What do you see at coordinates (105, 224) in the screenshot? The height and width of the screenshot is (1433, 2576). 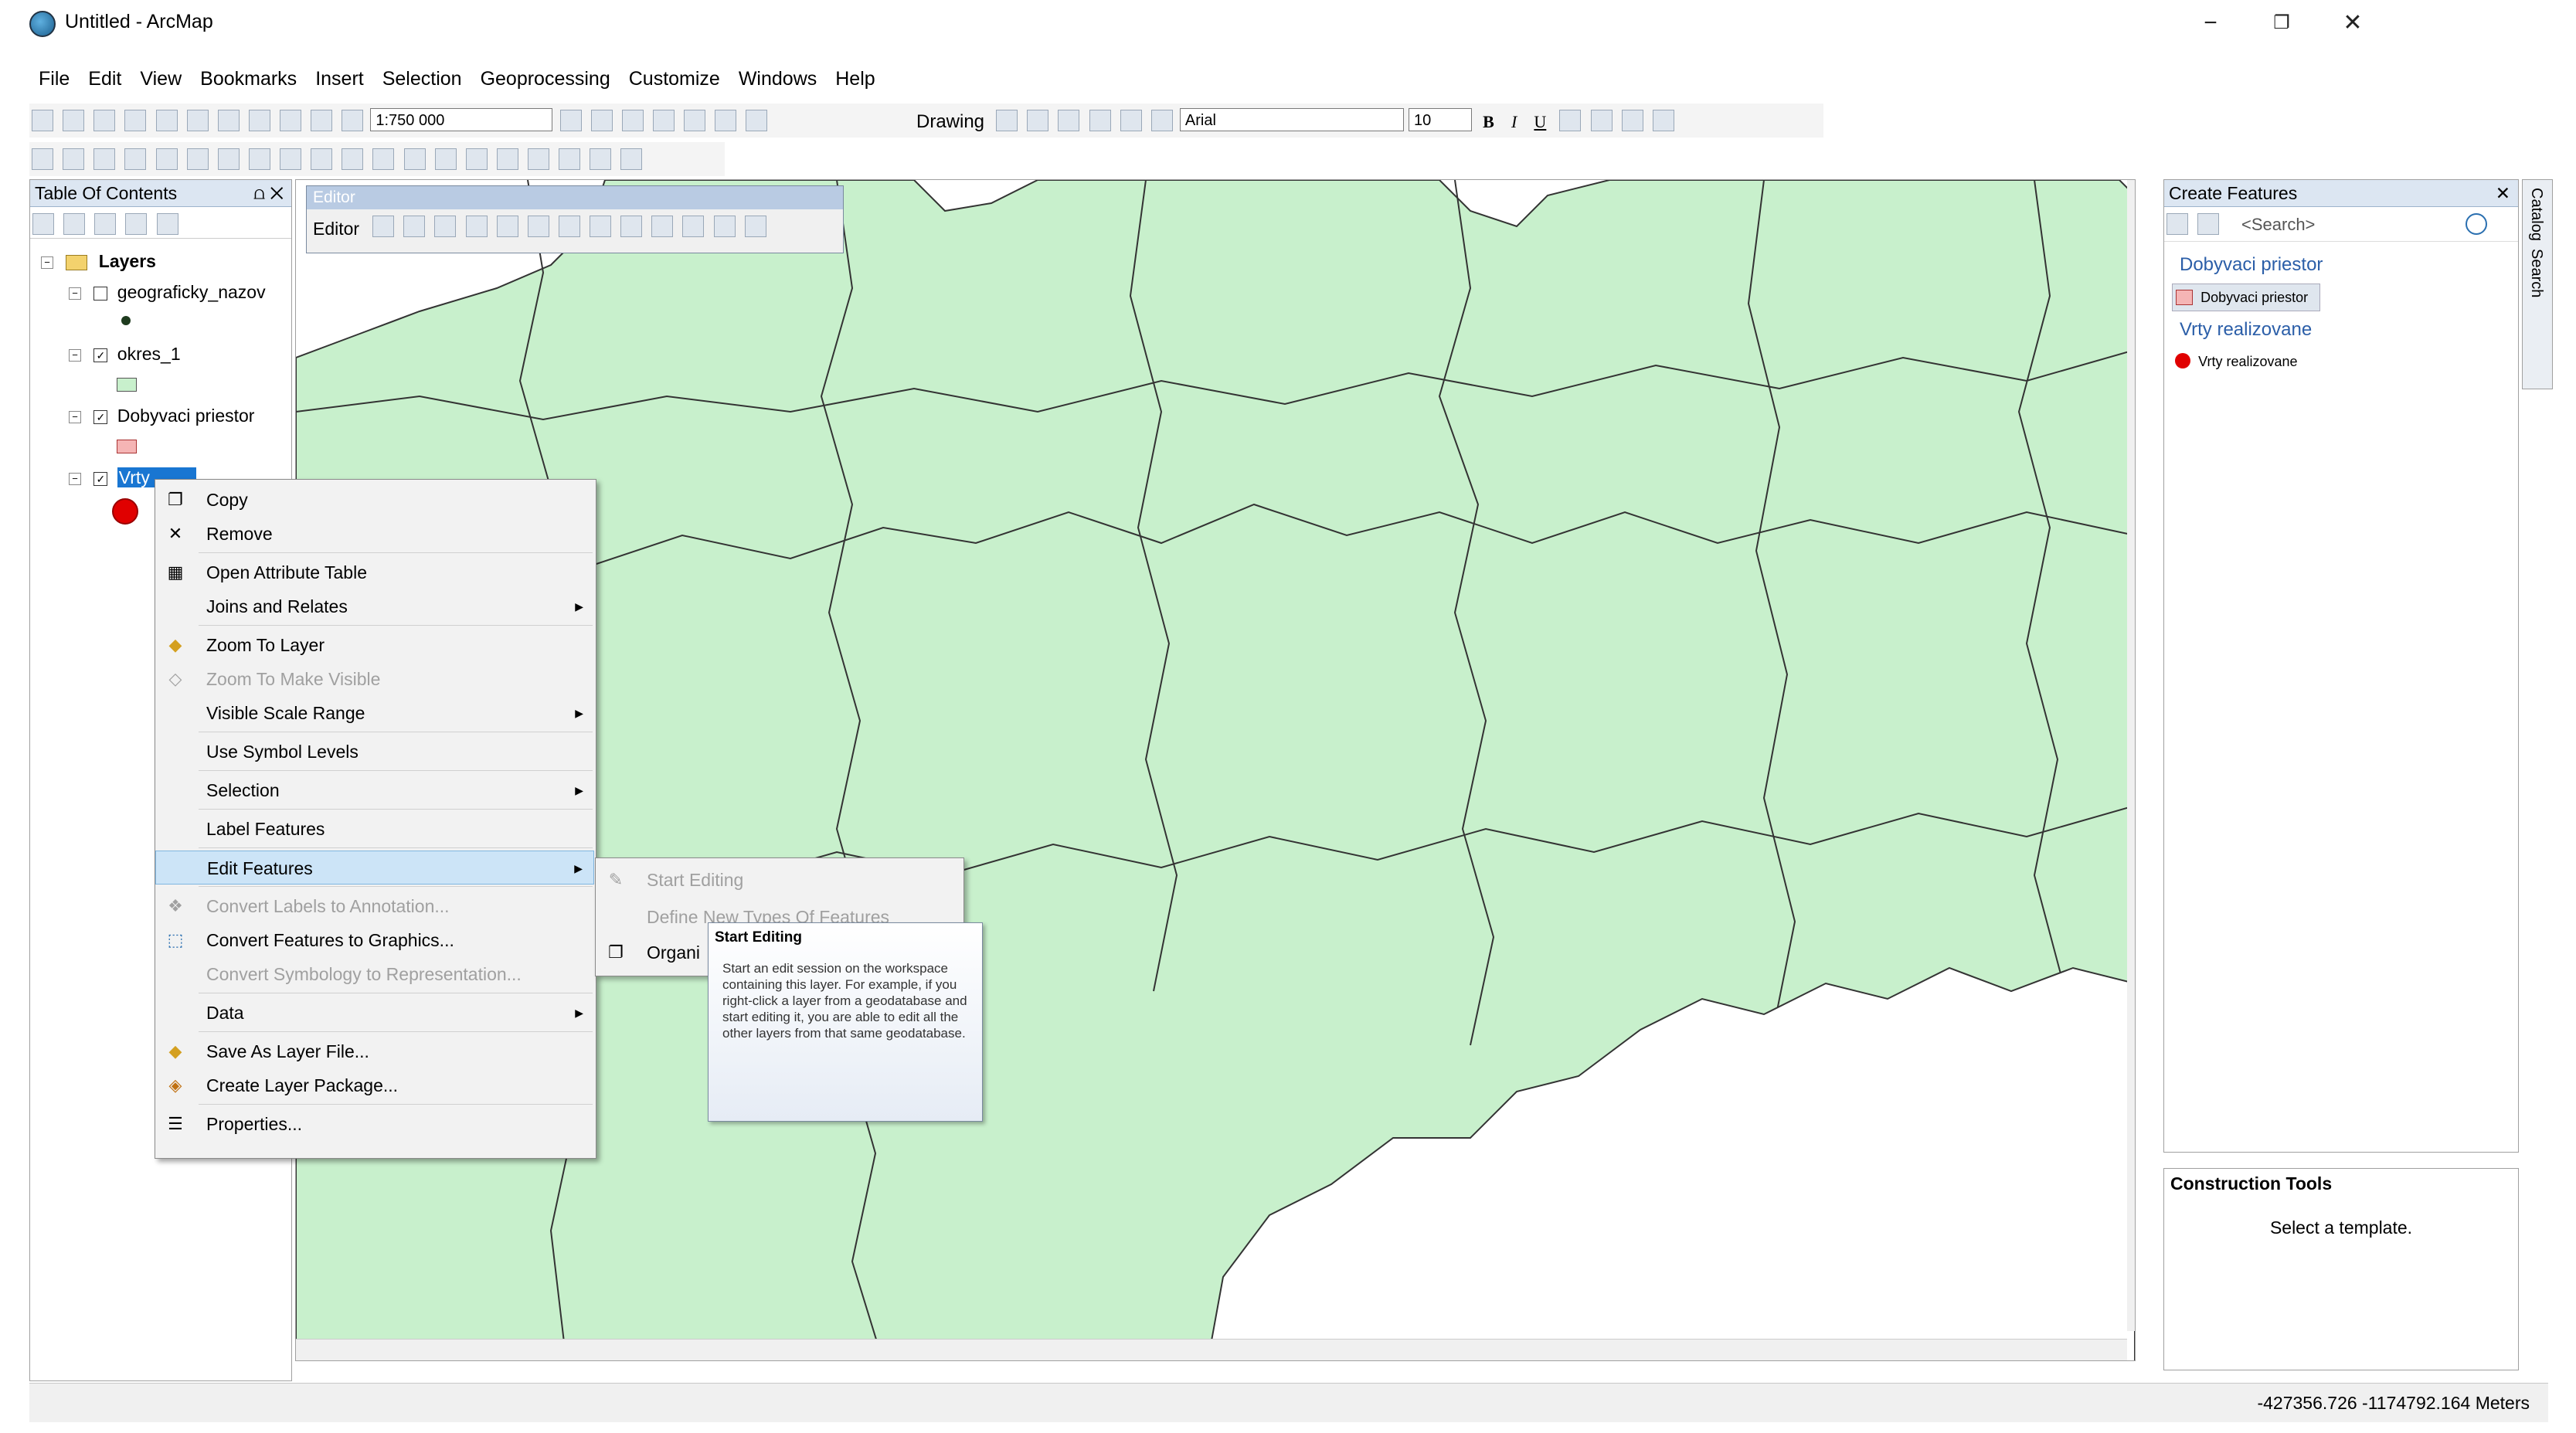 I see `list-by-visibility-icon` at bounding box center [105, 224].